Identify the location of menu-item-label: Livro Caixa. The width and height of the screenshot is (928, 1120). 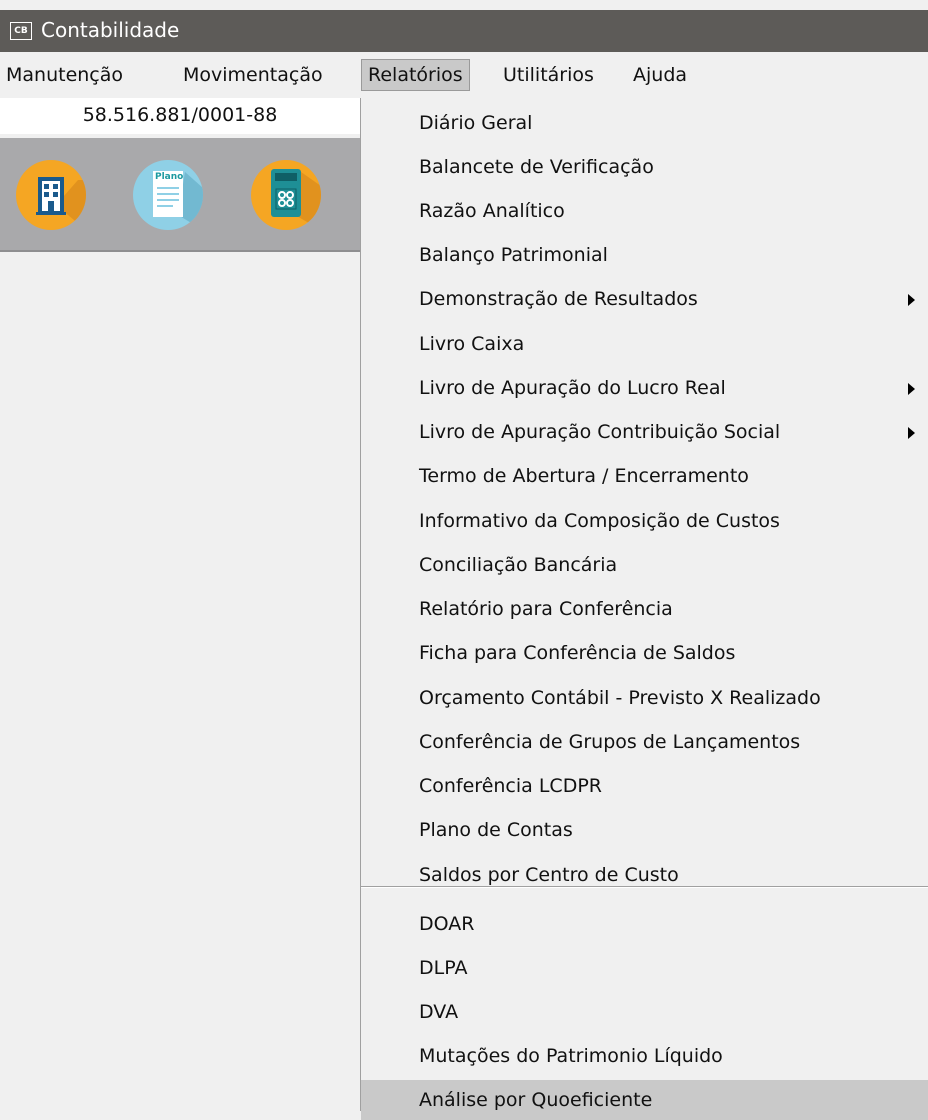
(472, 344).